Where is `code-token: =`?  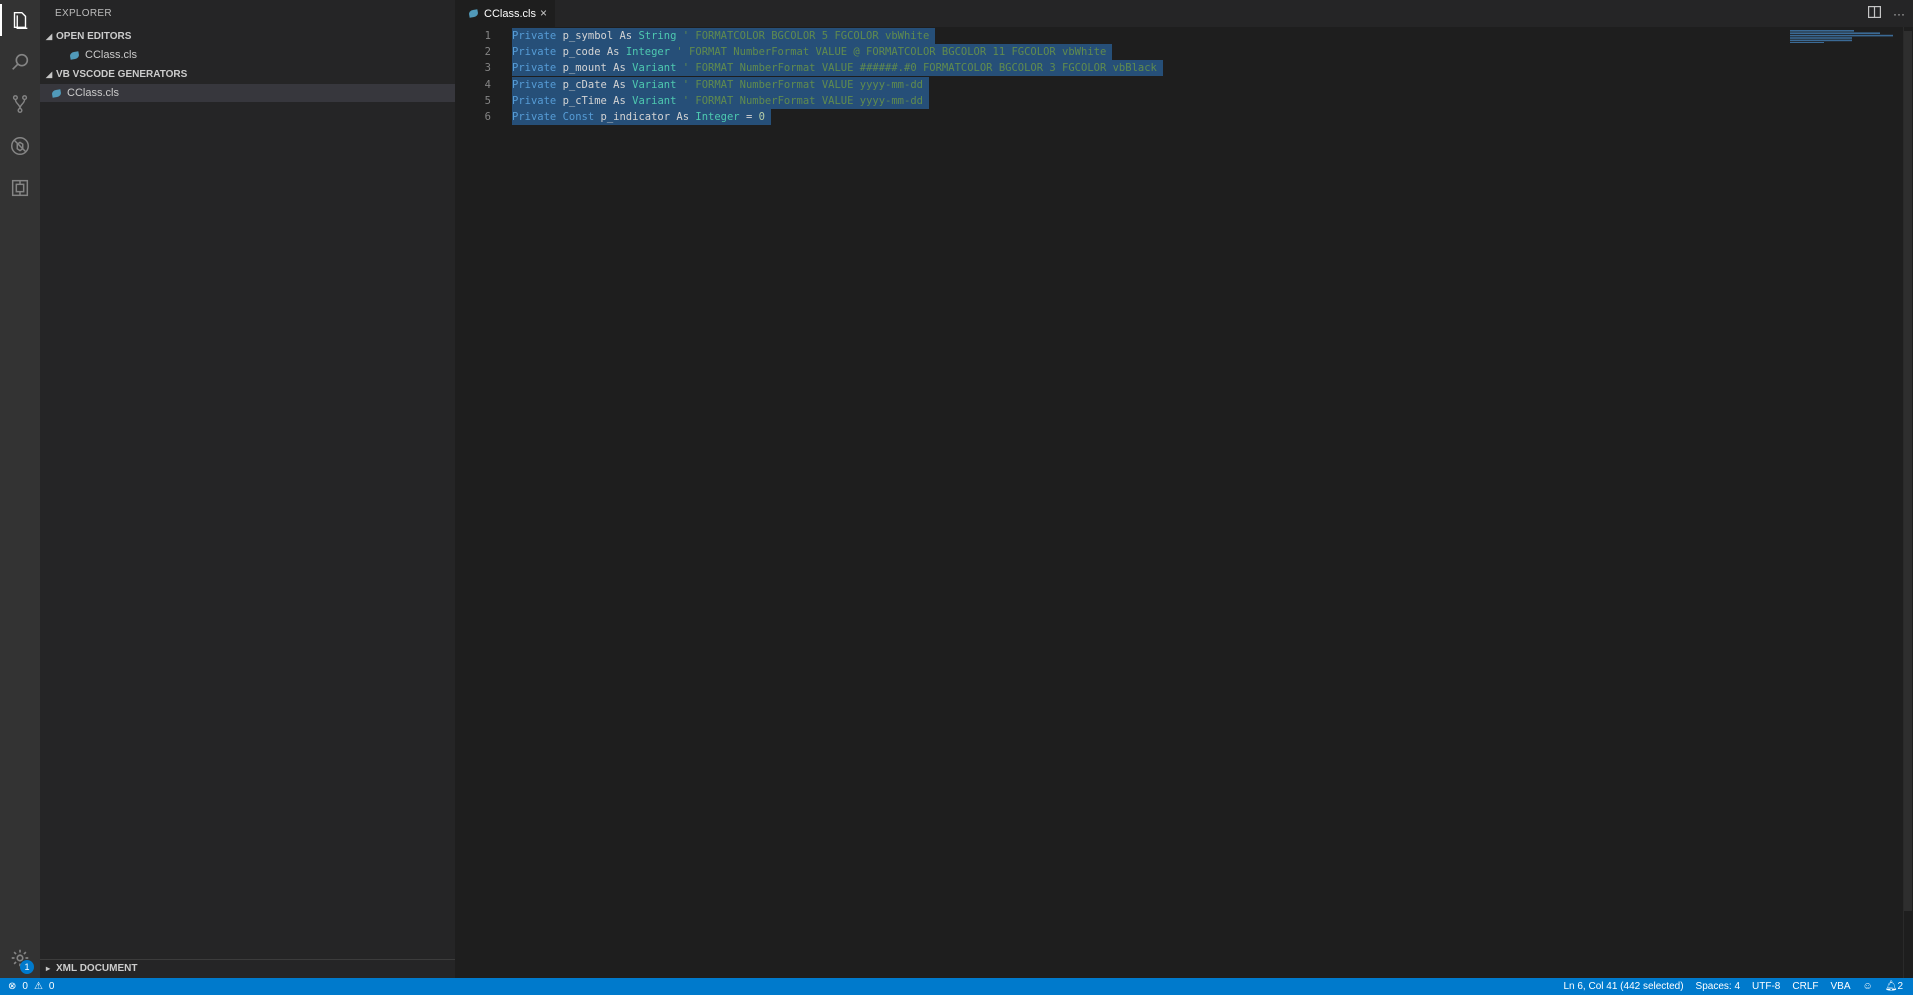
code-token: = is located at coordinates (749, 117).